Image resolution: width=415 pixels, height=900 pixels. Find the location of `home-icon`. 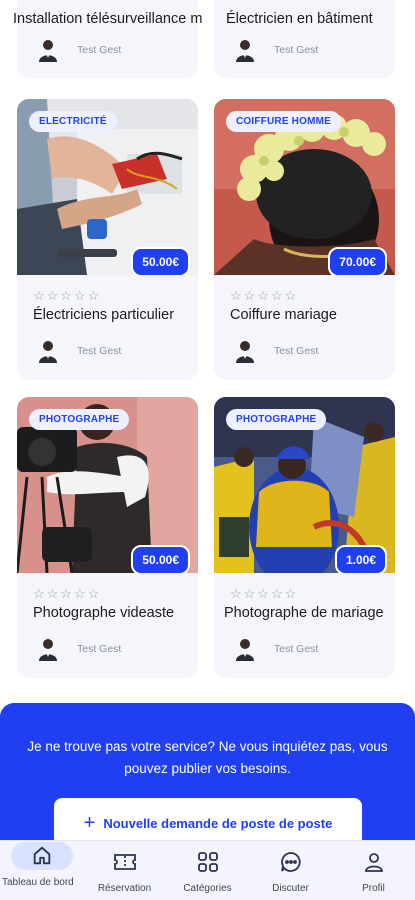

home-icon is located at coordinates (41, 856).